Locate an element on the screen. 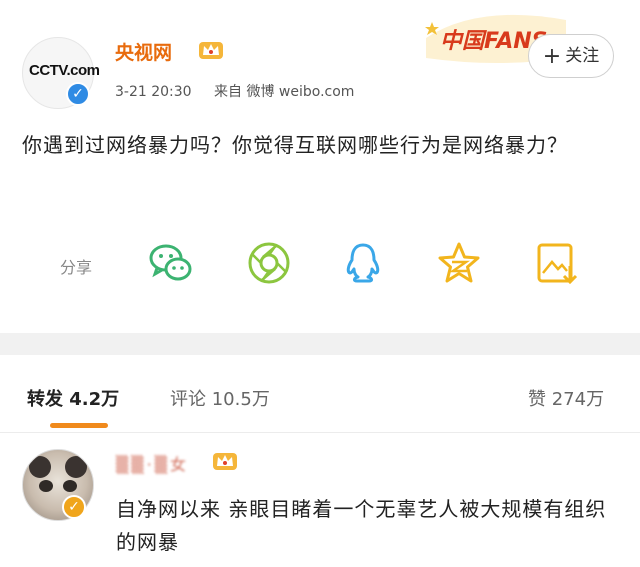 The width and height of the screenshot is (640, 567). member-badge-icon: ✓ is located at coordinates (74, 507).